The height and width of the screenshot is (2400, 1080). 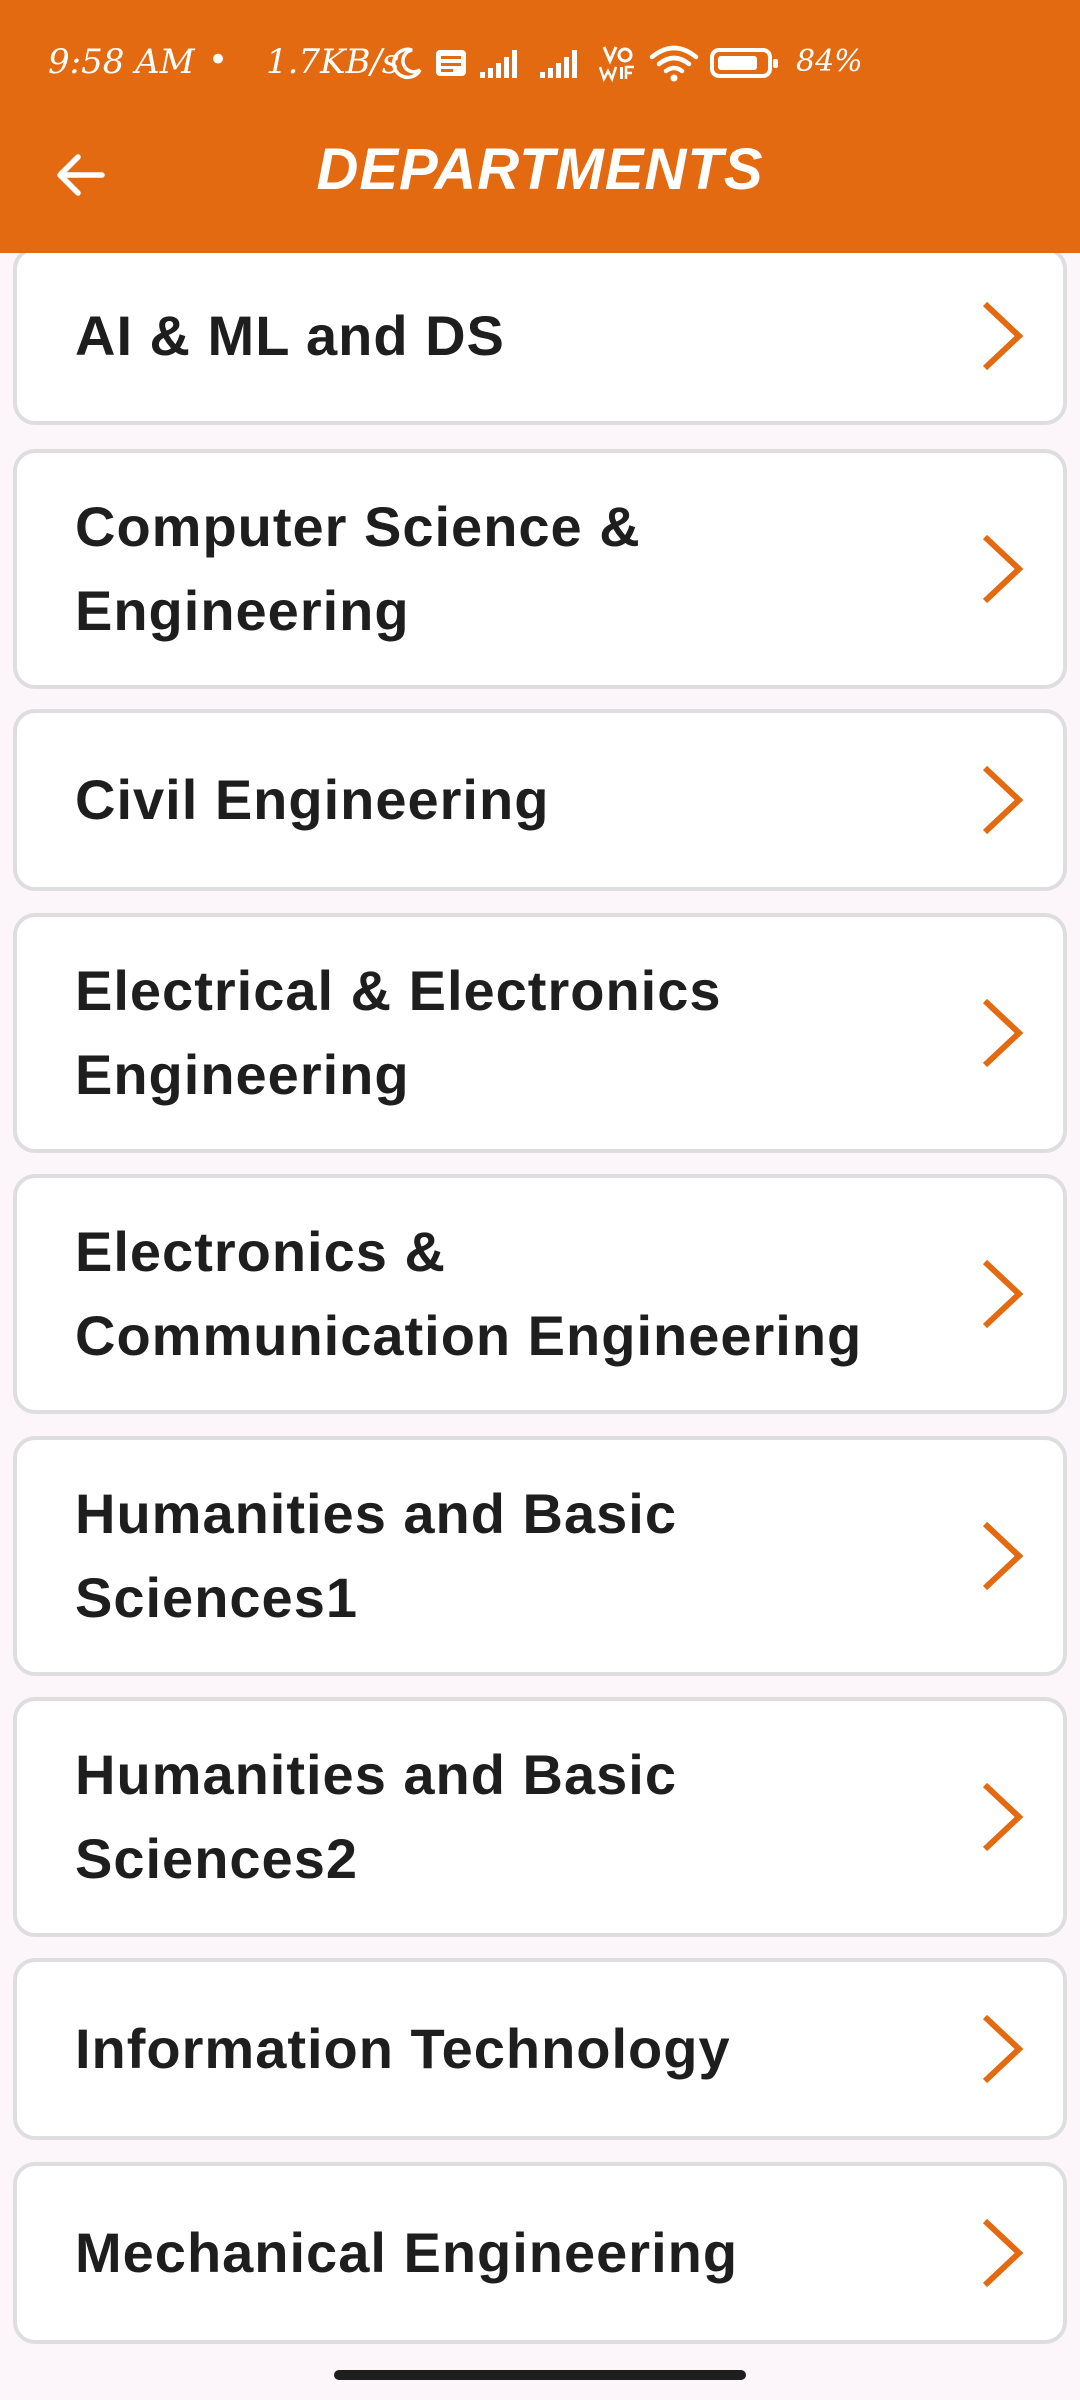 I want to click on department-item-civil: Civil Engineering, so click(x=540, y=800).